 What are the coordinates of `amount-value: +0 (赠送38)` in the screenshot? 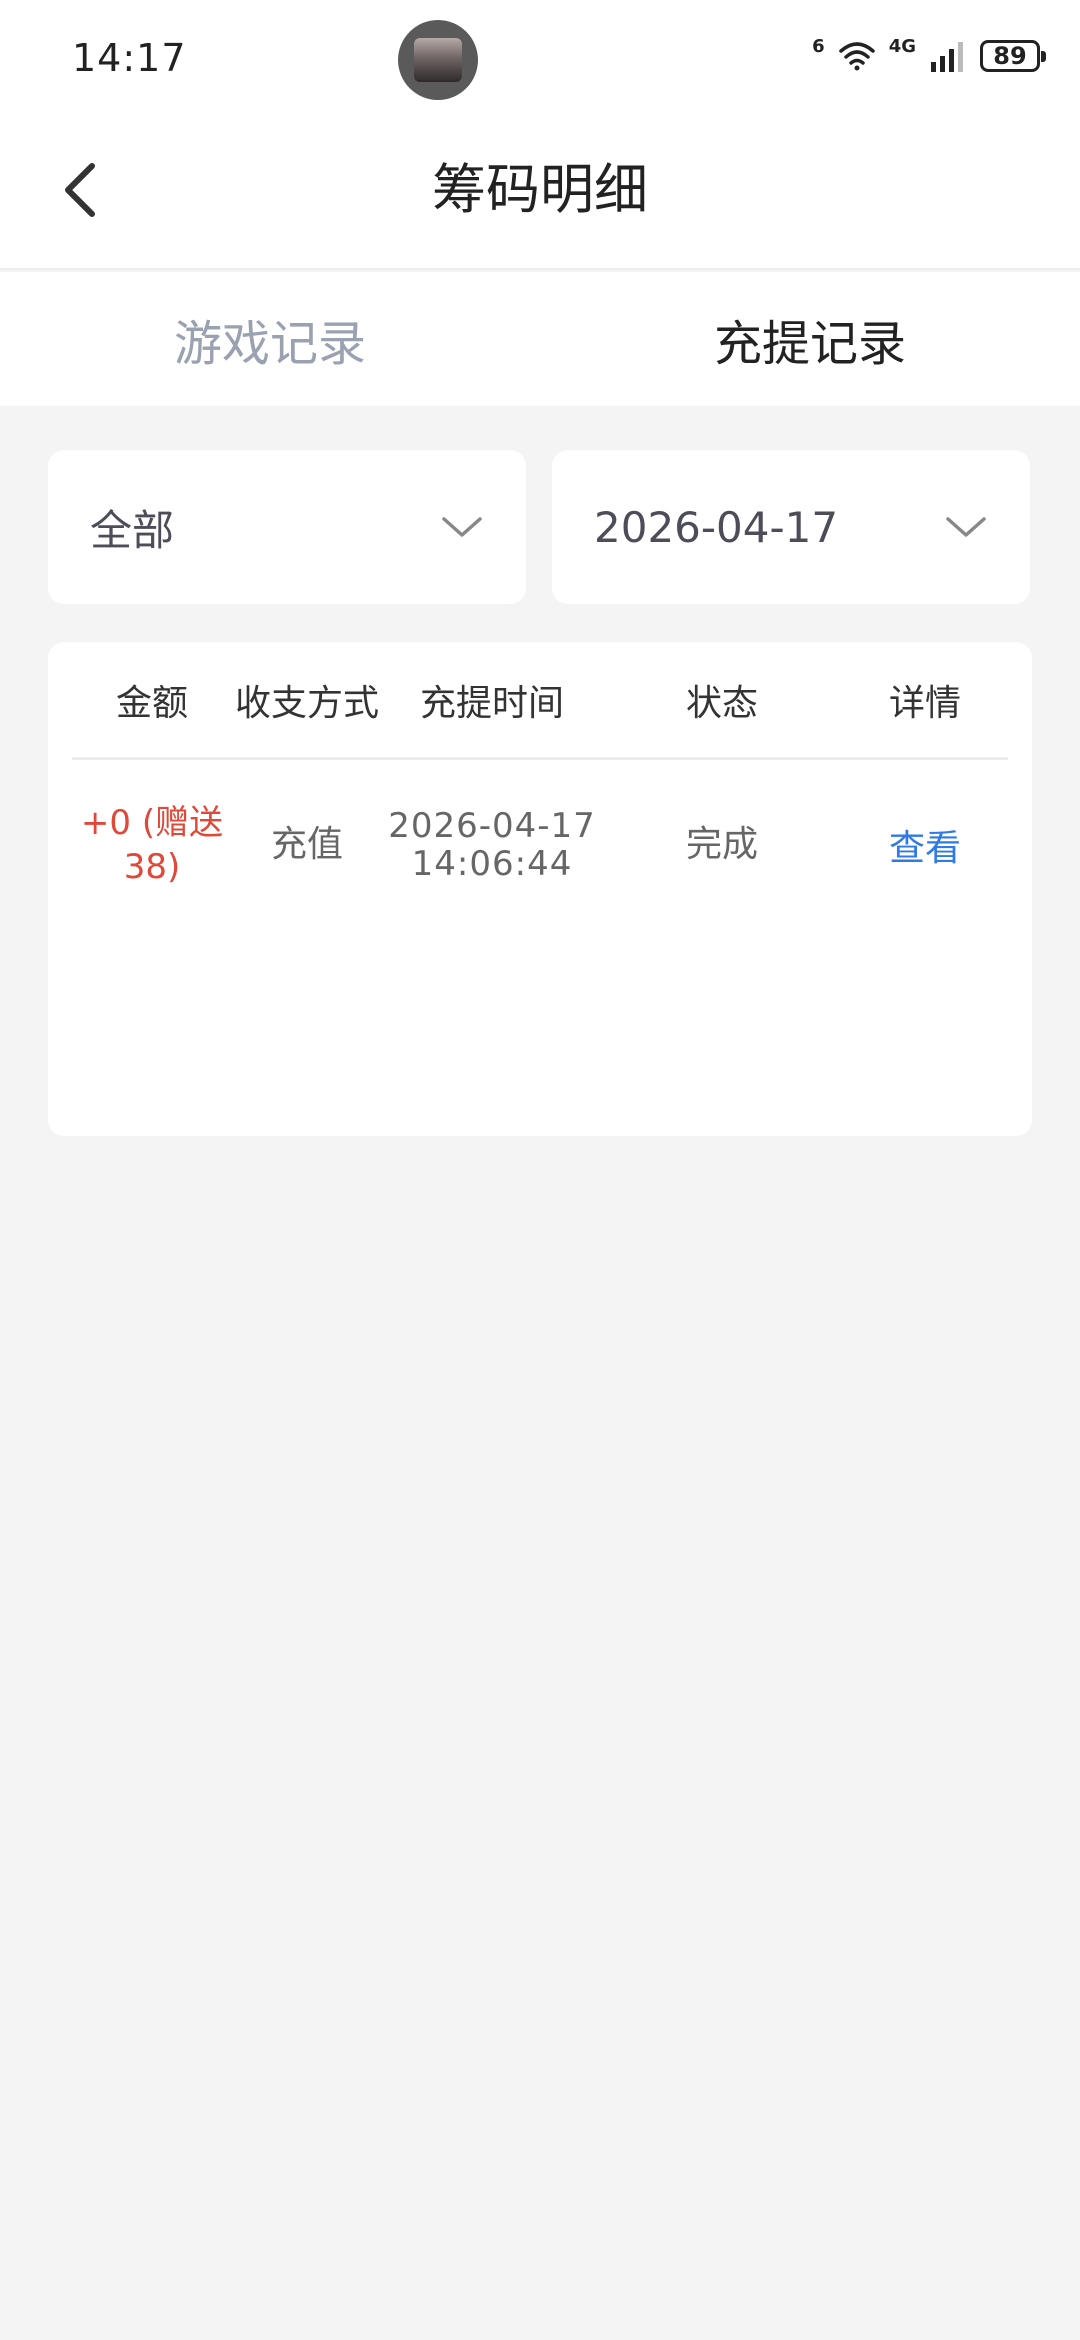 It's located at (152, 845).